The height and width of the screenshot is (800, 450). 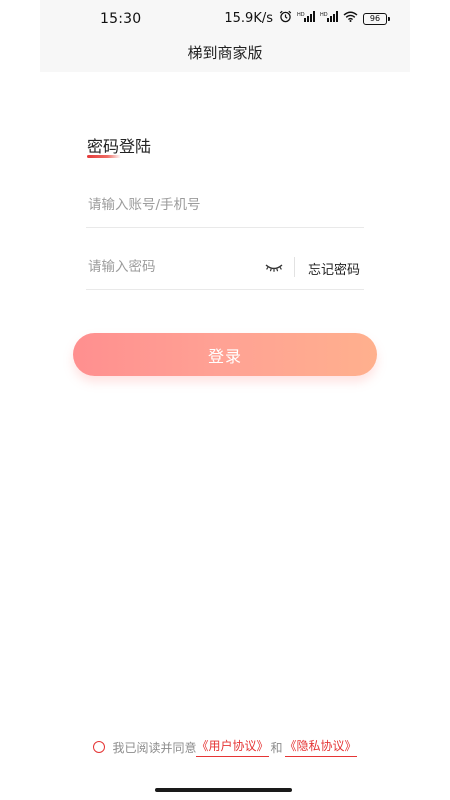 I want to click on status-bar: 15:30 15.9K/s HD HD 96, so click(x=225, y=19).